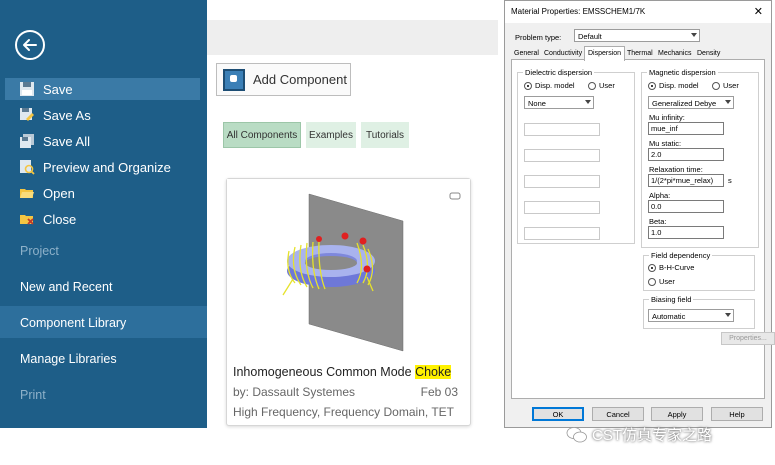  Describe the element at coordinates (691, 315) in the screenshot. I see `biasing-field-select: Automatic` at that location.